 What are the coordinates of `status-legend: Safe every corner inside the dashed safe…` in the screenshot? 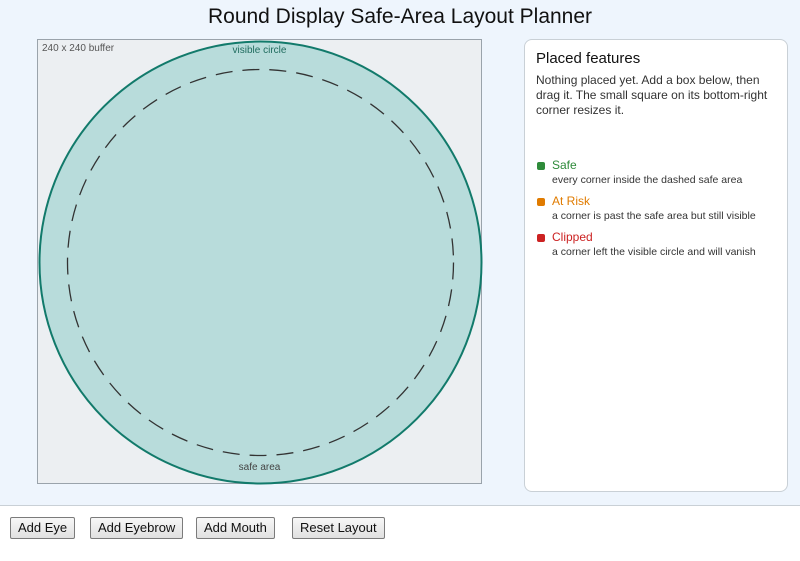 It's located at (656, 208).